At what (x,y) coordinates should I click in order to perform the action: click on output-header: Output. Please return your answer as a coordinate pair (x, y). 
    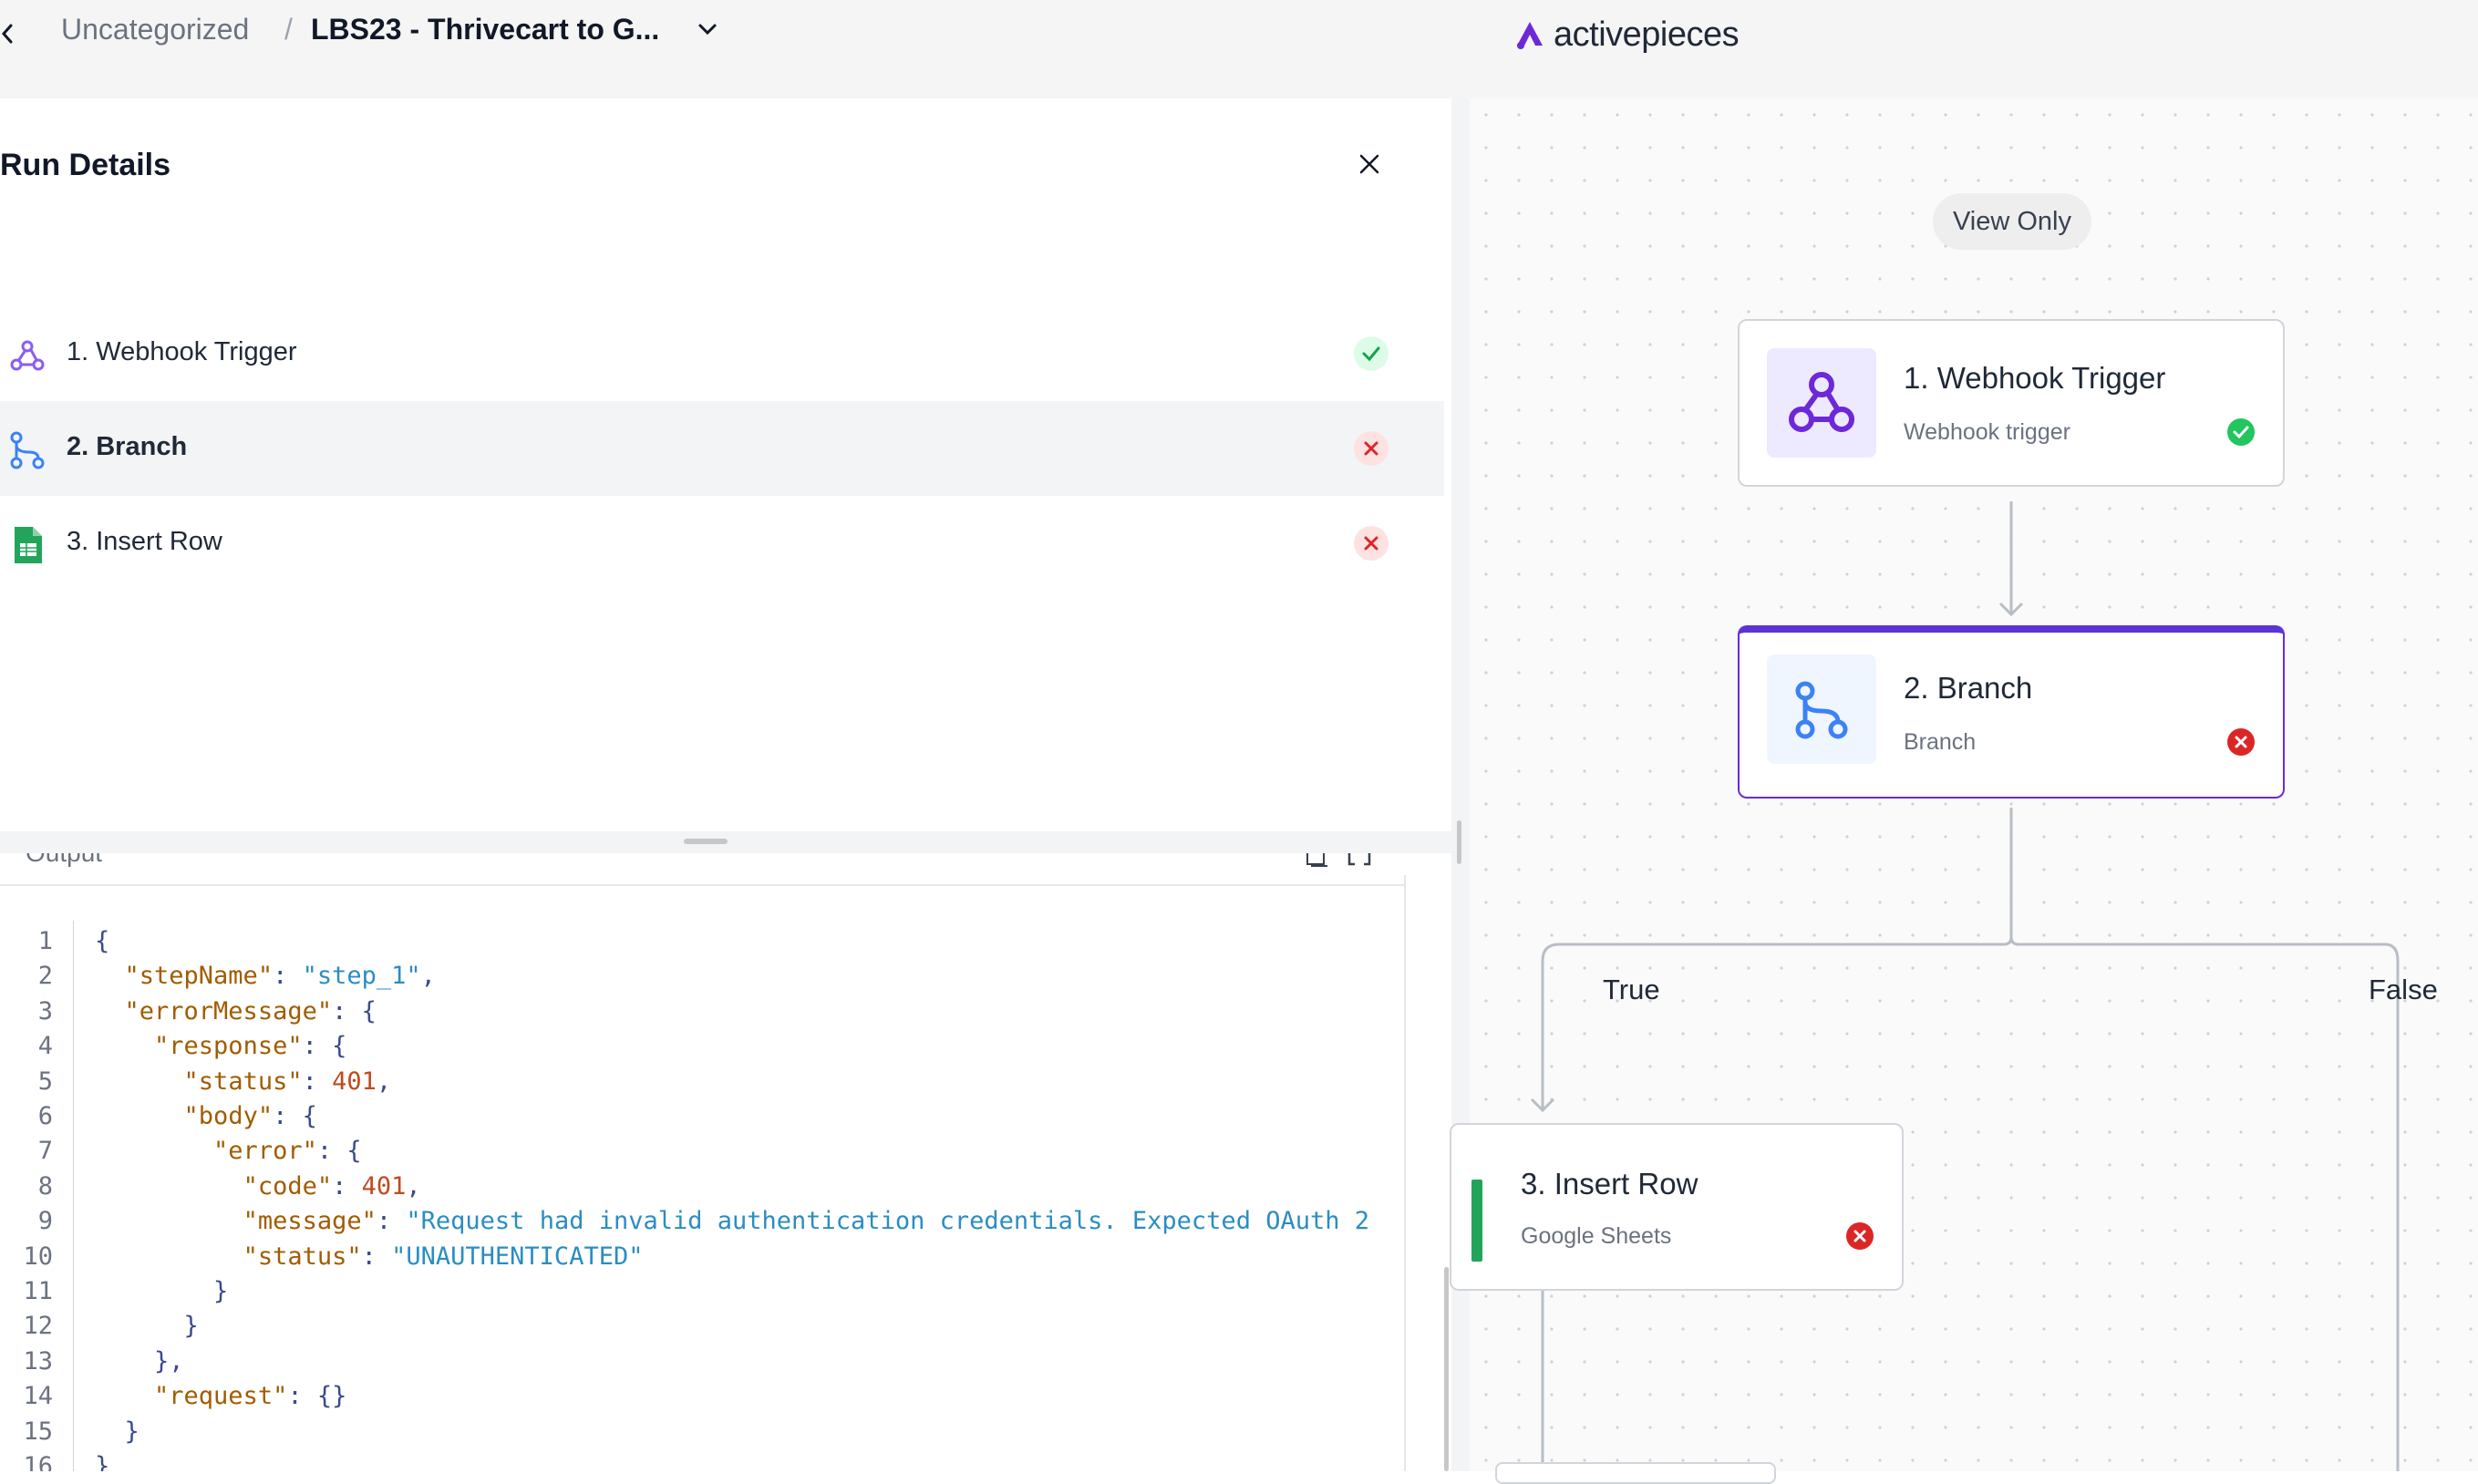
    Looking at the image, I should click on (702, 869).